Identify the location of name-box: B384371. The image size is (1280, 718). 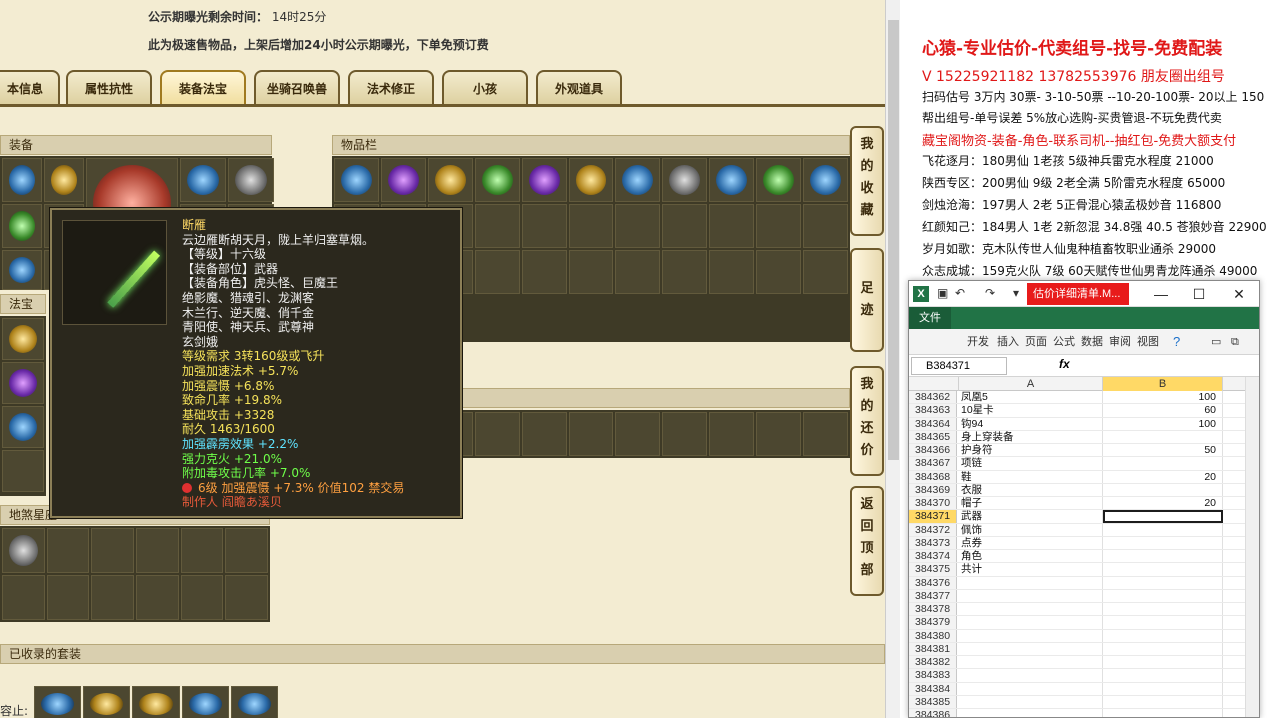
(959, 366).